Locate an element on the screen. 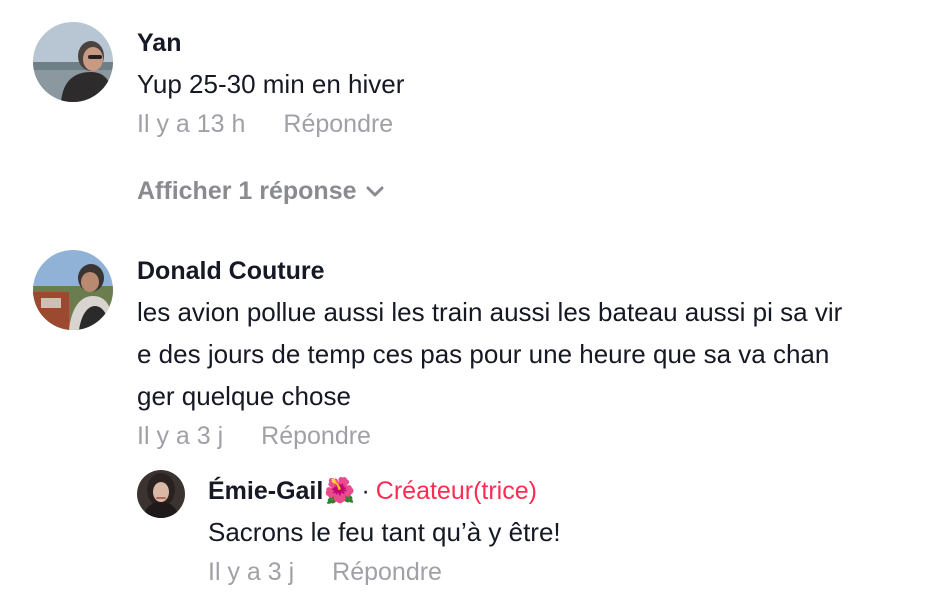  comment-time: Il y a 3 j is located at coordinates (180, 436).